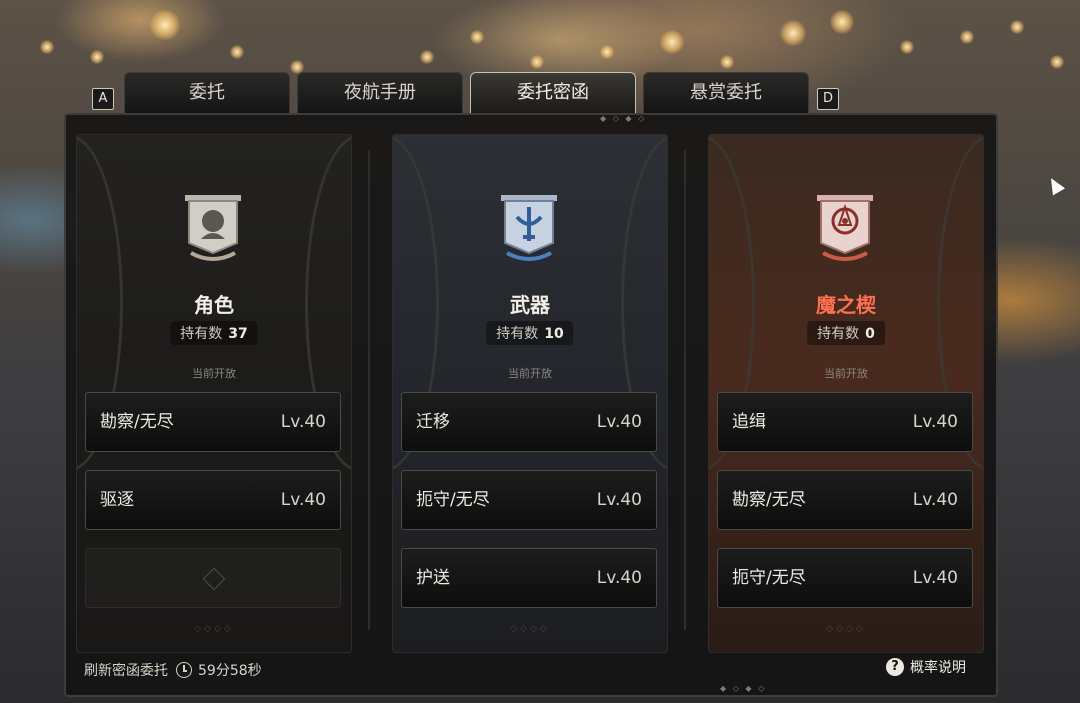  What do you see at coordinates (126, 671) in the screenshot?
I see `refresh-label: 刷新密函委托` at bounding box center [126, 671].